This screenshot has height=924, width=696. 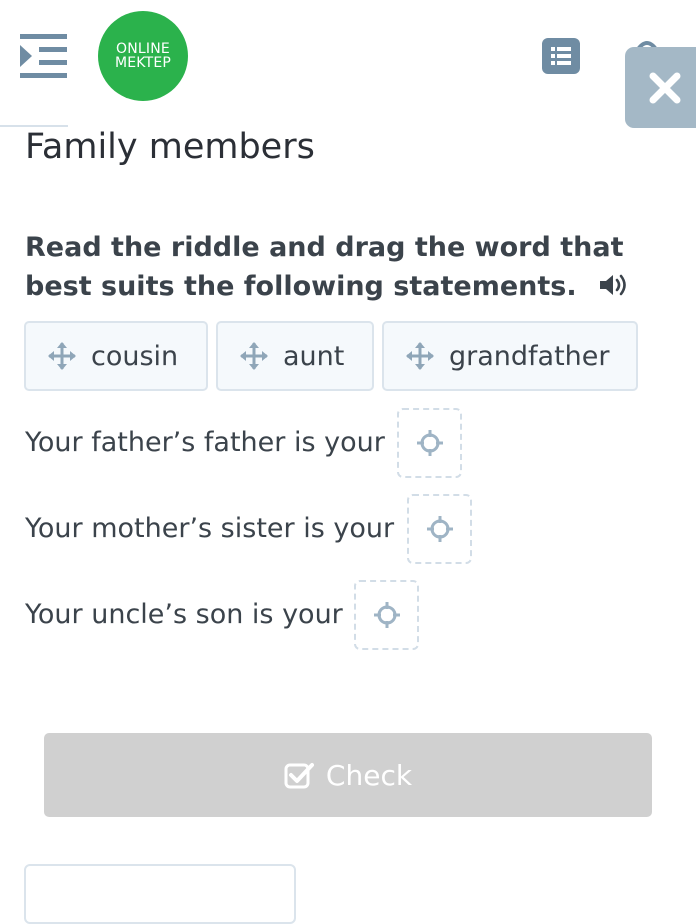 I want to click on word-chip-aunt: aunt, so click(x=295, y=356).